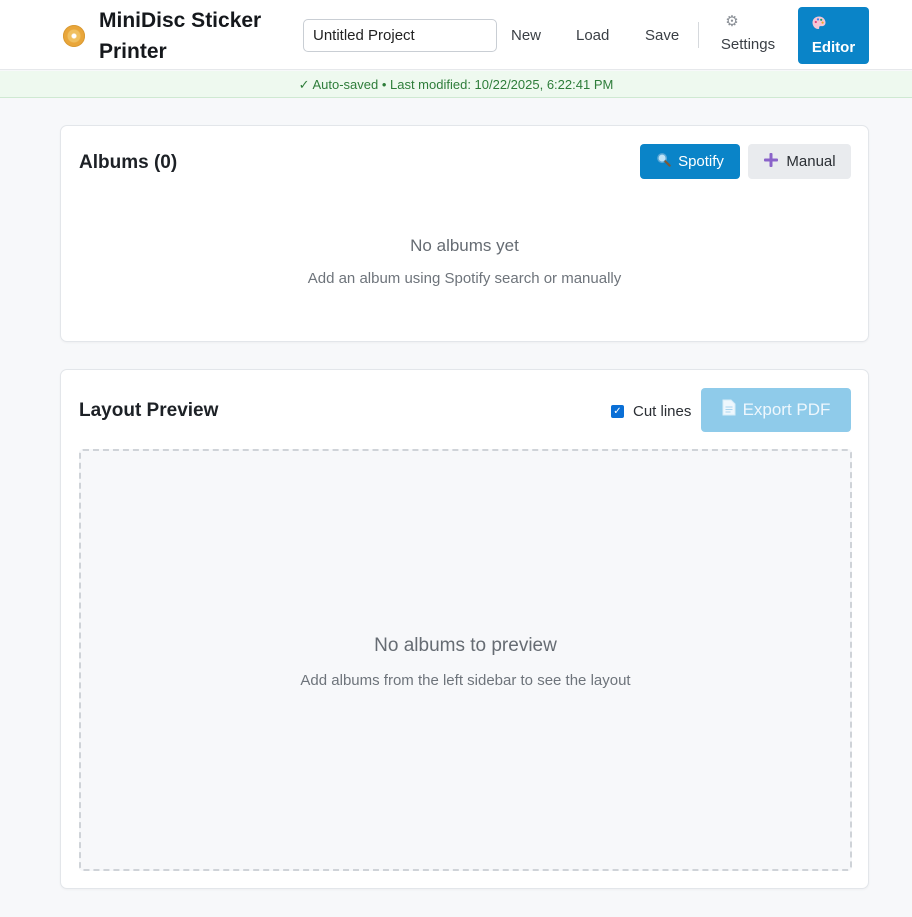 The image size is (912, 917). I want to click on document-icon, so click(729, 410).